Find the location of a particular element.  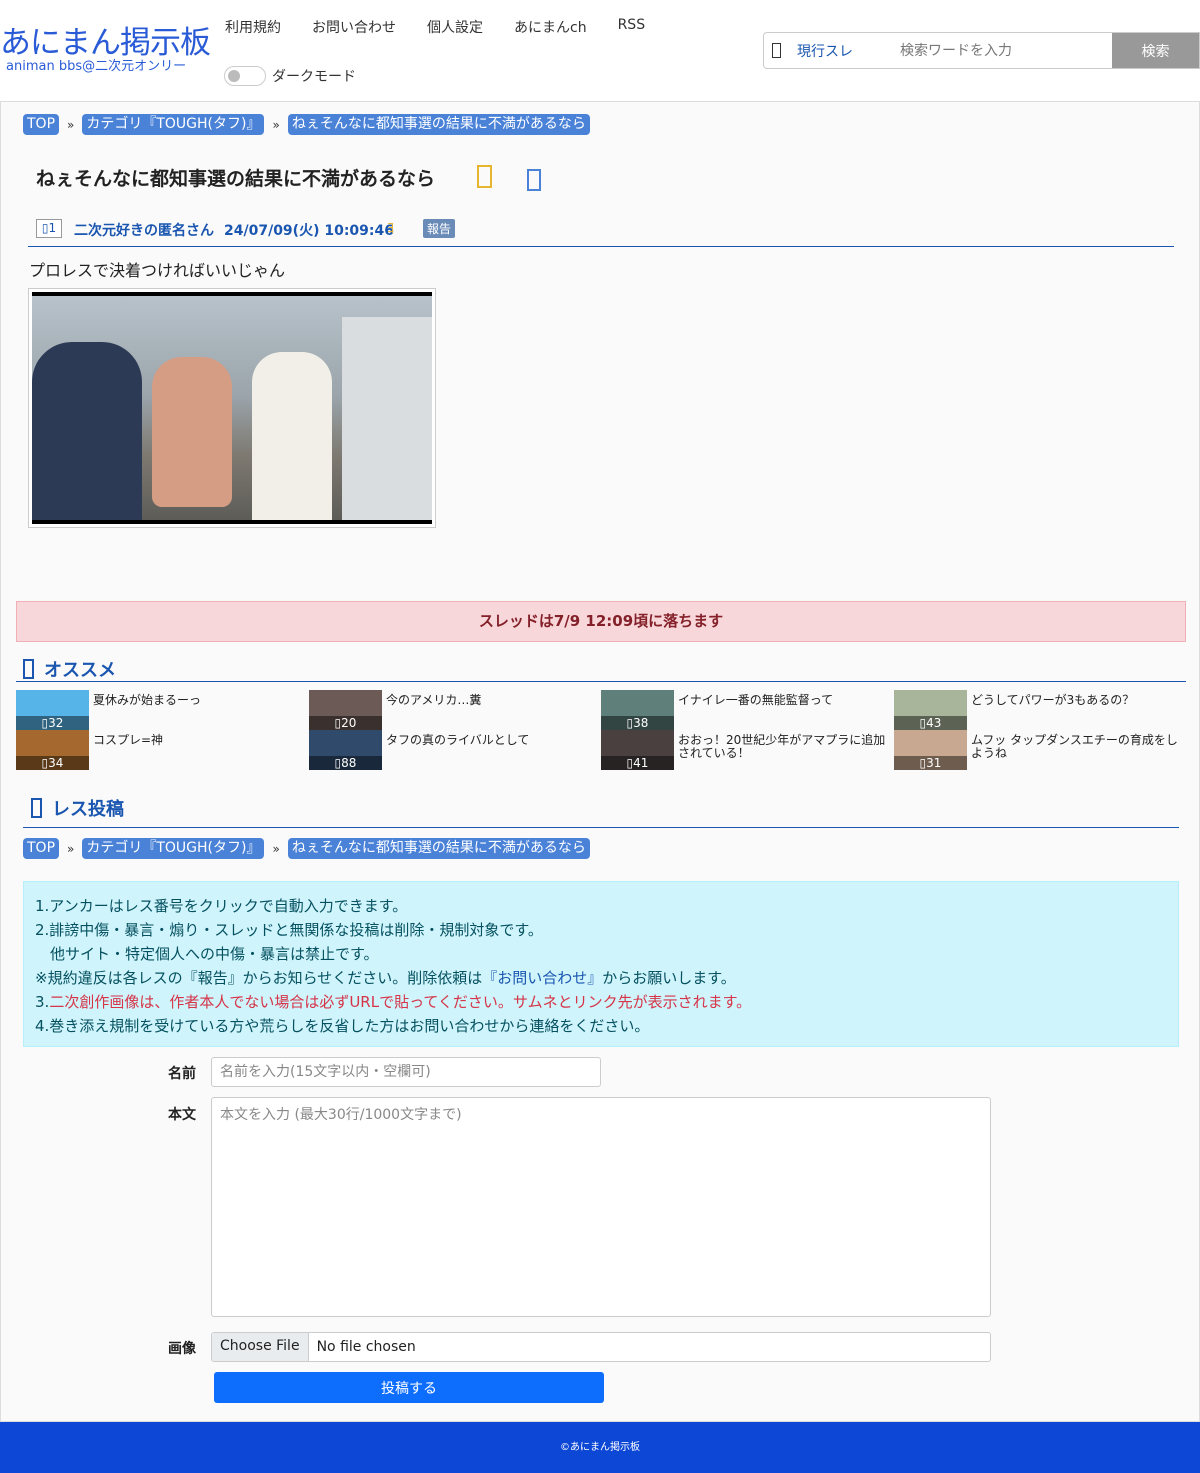

recommend-title: オススメ is located at coordinates (80, 670).